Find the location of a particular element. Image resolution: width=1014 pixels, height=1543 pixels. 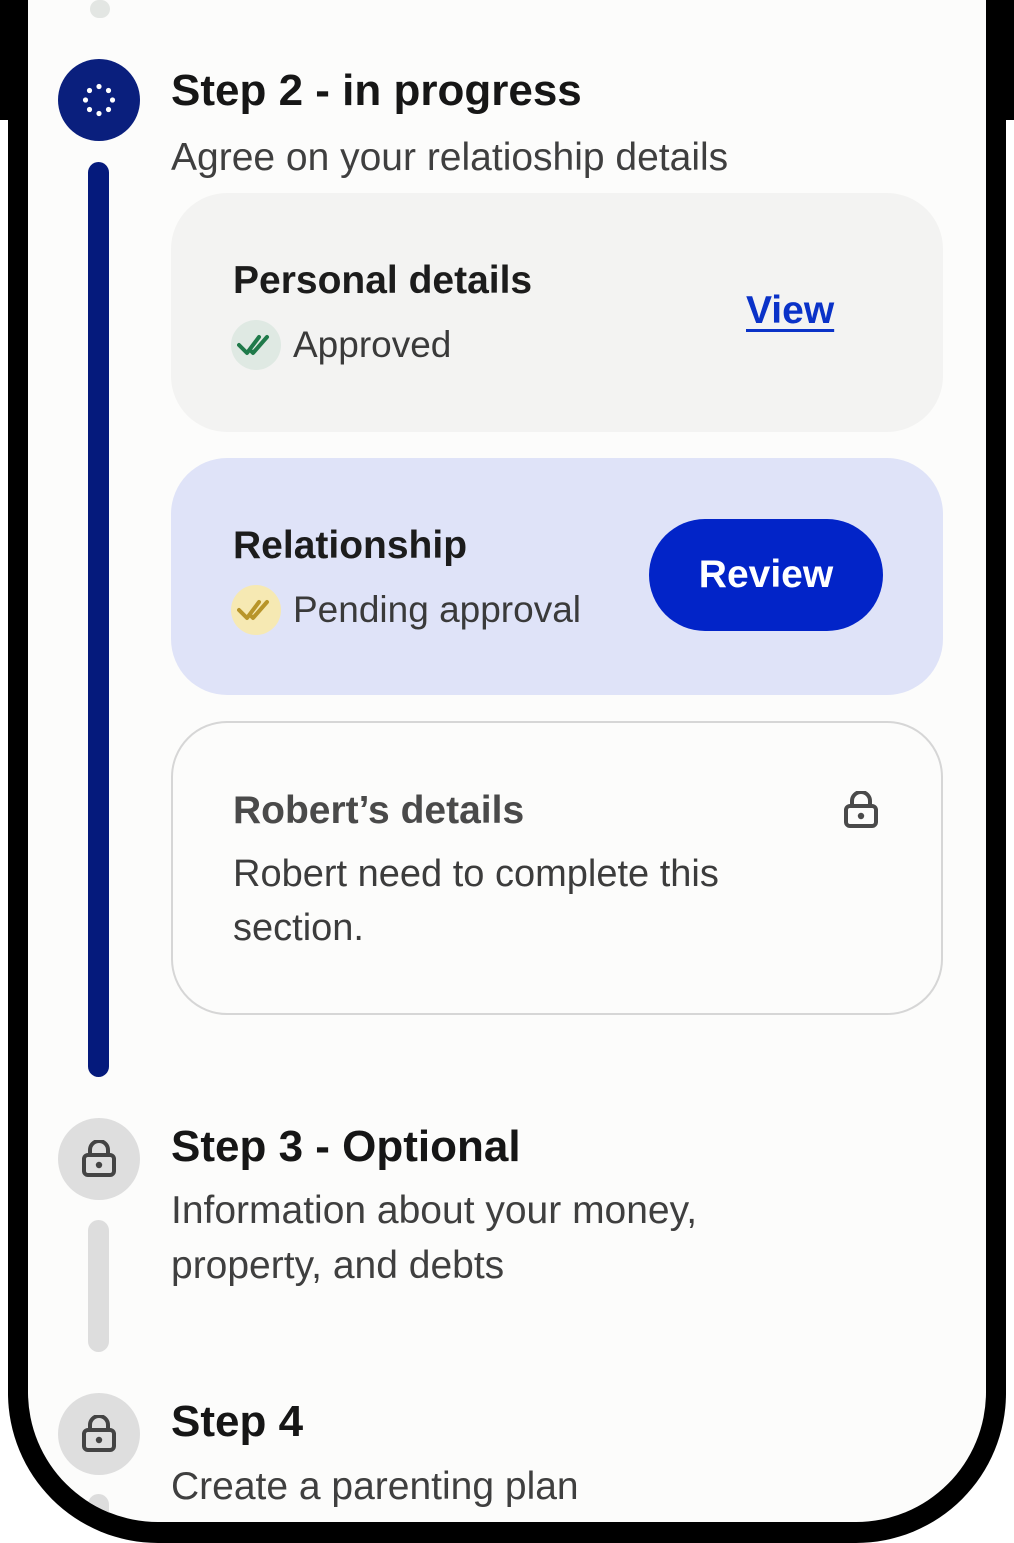

approved-status-label: Approved is located at coordinates (372, 344).